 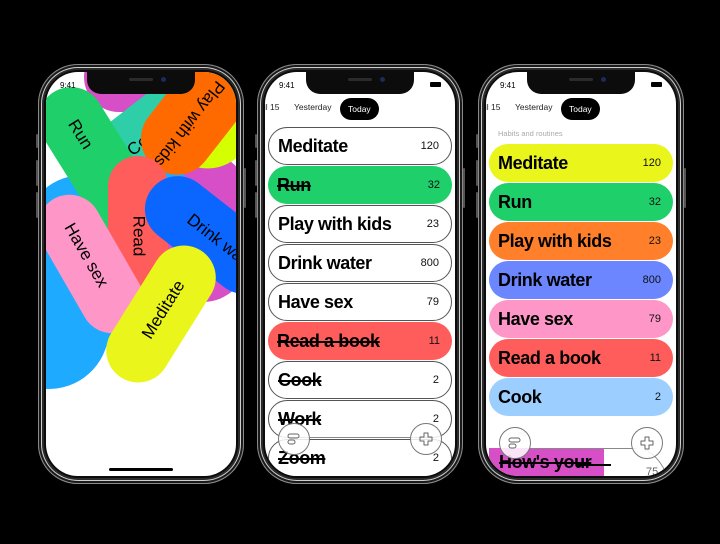 What do you see at coordinates (86, 255) in the screenshot?
I see `pill-label: Have sex` at bounding box center [86, 255].